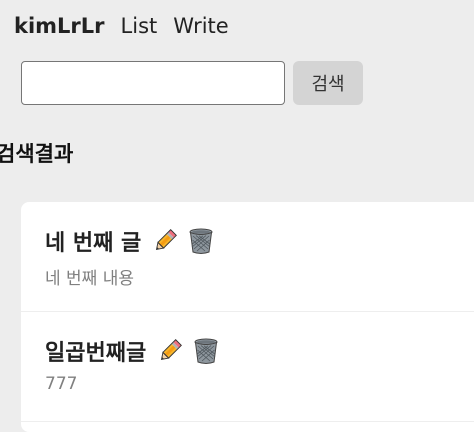 This screenshot has height=432, width=474. I want to click on results-heading: 검색결과, so click(37, 154).